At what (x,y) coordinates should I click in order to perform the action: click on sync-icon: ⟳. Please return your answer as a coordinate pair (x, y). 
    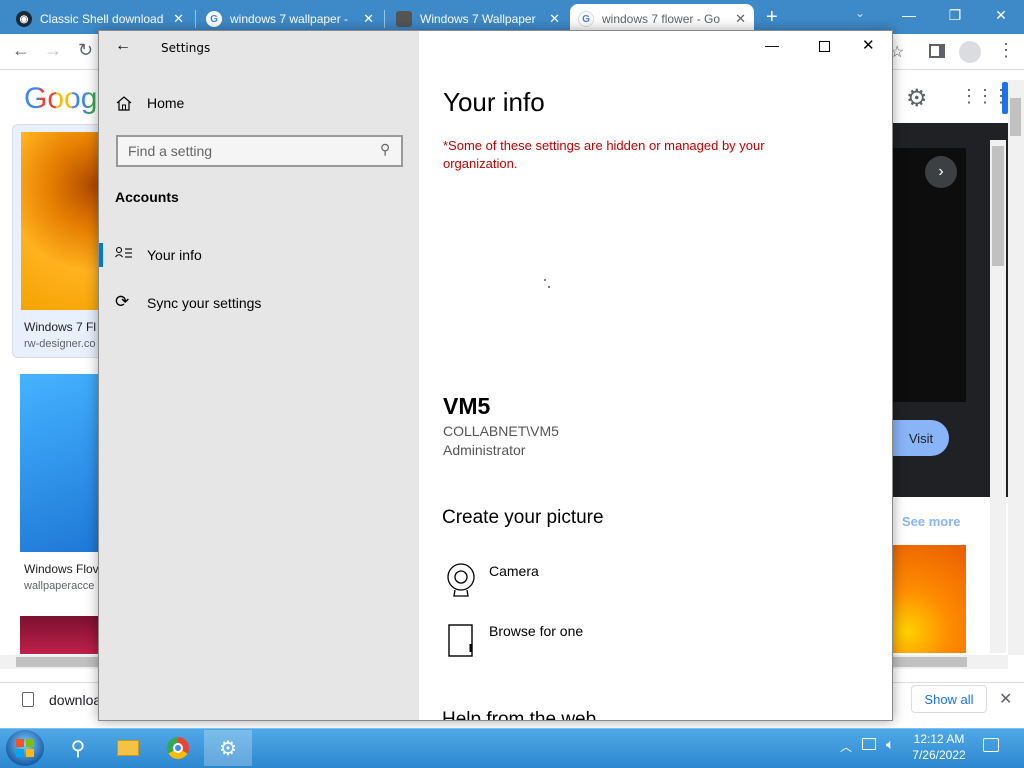
    Looking at the image, I should click on (122, 301).